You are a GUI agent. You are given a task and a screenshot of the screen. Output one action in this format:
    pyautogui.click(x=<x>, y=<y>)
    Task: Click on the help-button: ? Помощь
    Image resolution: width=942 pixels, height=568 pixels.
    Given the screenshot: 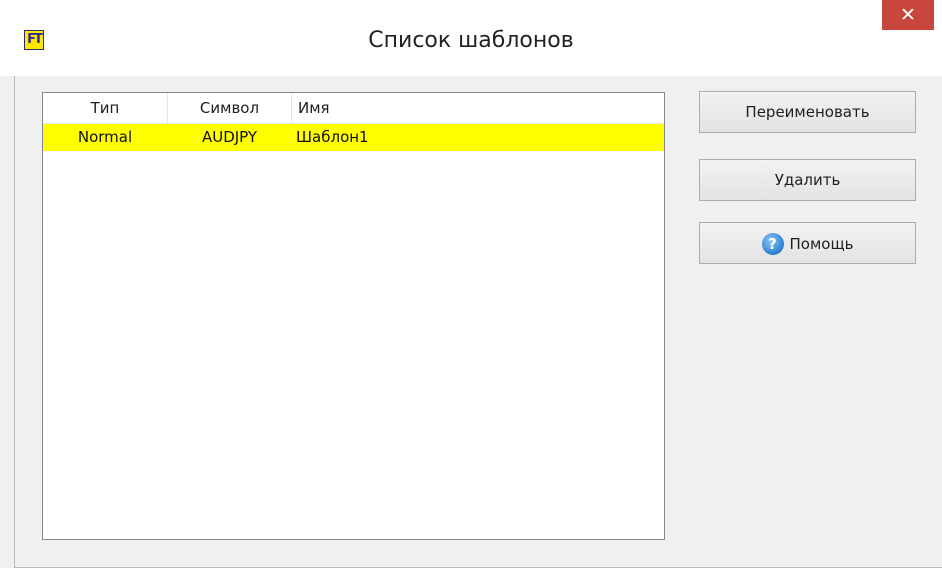 What is the action you would take?
    pyautogui.click(x=807, y=243)
    